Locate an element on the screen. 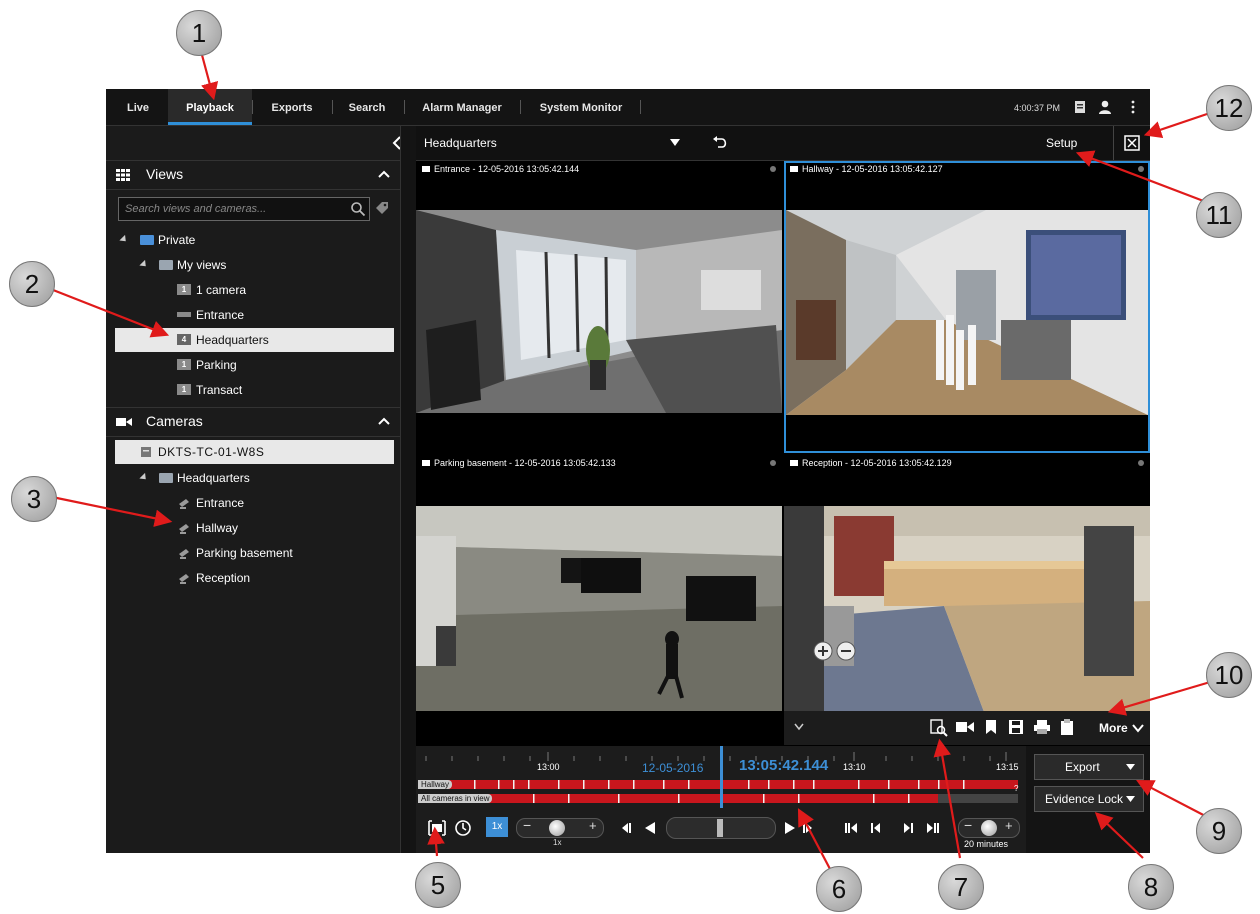  callout-2: 2 is located at coordinates (32, 284).